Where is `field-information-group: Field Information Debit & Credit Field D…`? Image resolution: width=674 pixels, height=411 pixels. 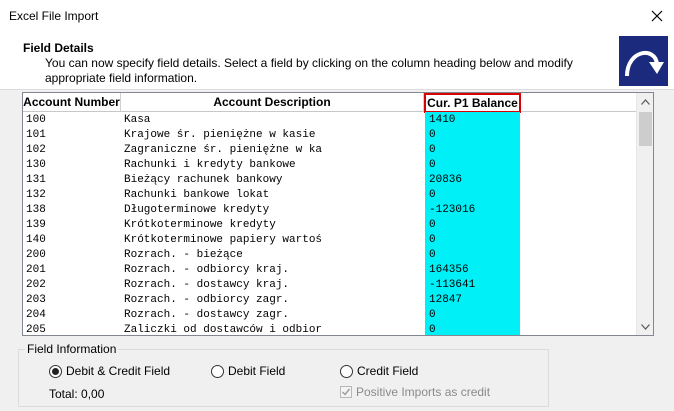 field-information-group: Field Information Debit & Credit Field D… is located at coordinates (283, 374).